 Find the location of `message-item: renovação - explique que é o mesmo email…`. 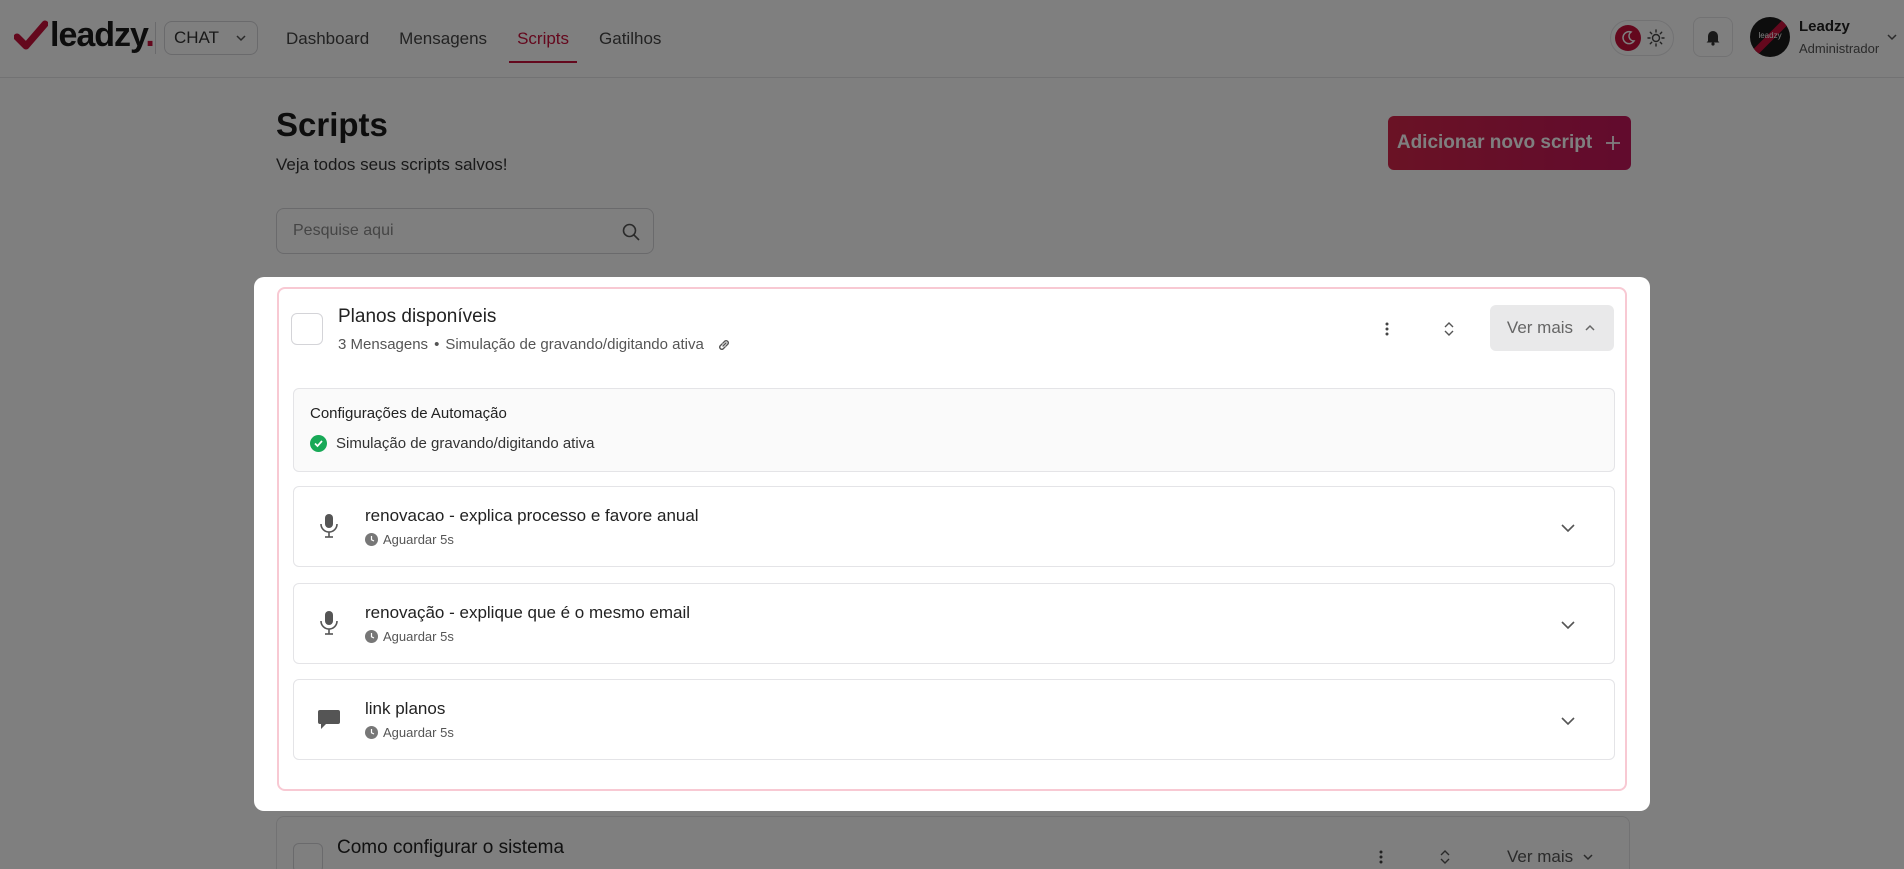

message-item: renovação - explique que é o mesmo email… is located at coordinates (954, 623).